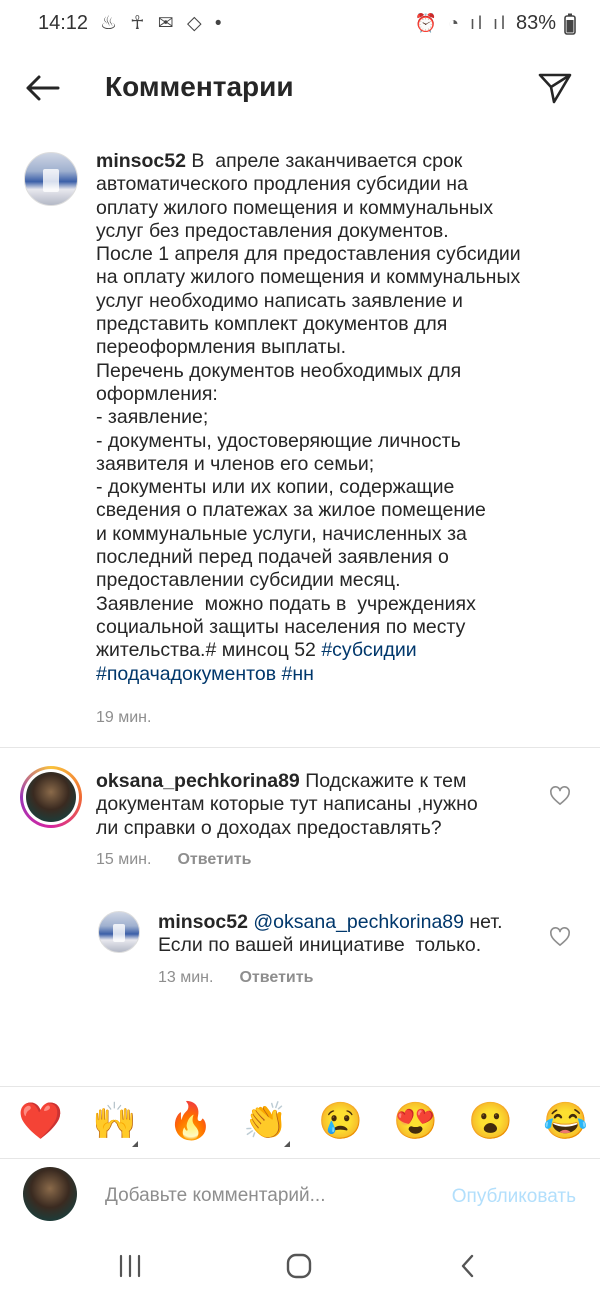  I want to click on emoji-fire: 🔥, so click(190, 1121).